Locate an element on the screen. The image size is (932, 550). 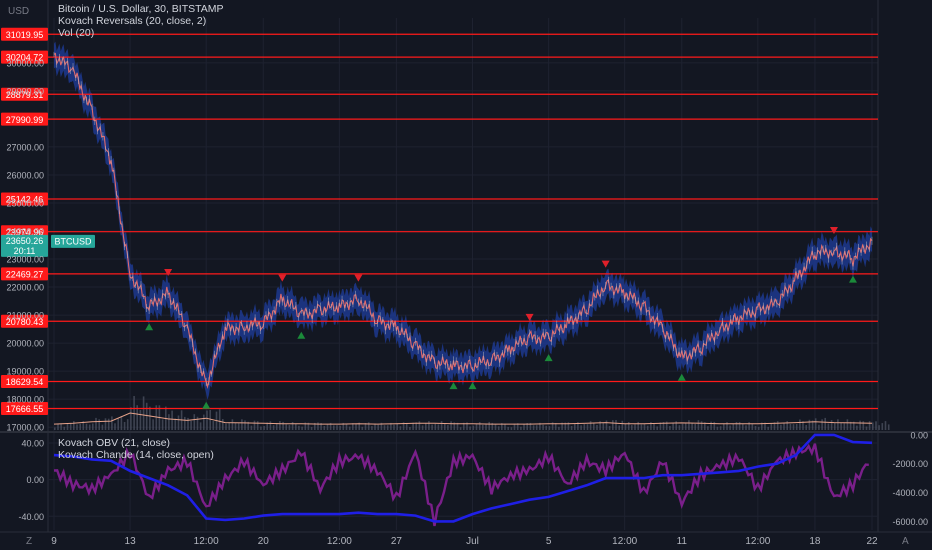
y-tick-label: 20000.00 is located at coordinates (25, 344).